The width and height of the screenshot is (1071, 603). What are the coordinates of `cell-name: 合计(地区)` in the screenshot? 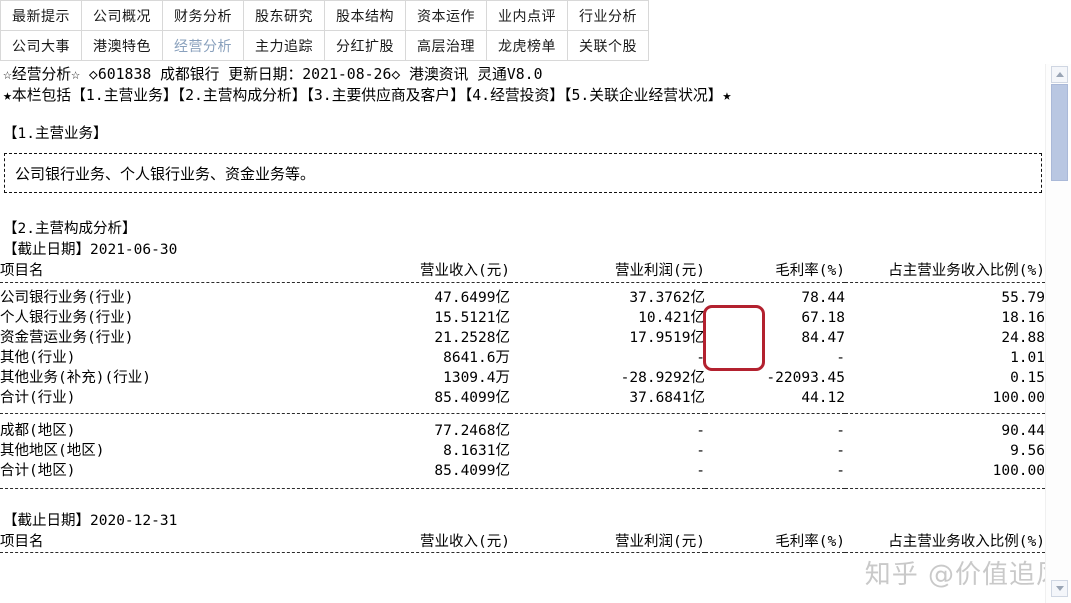 It's located at (38, 471).